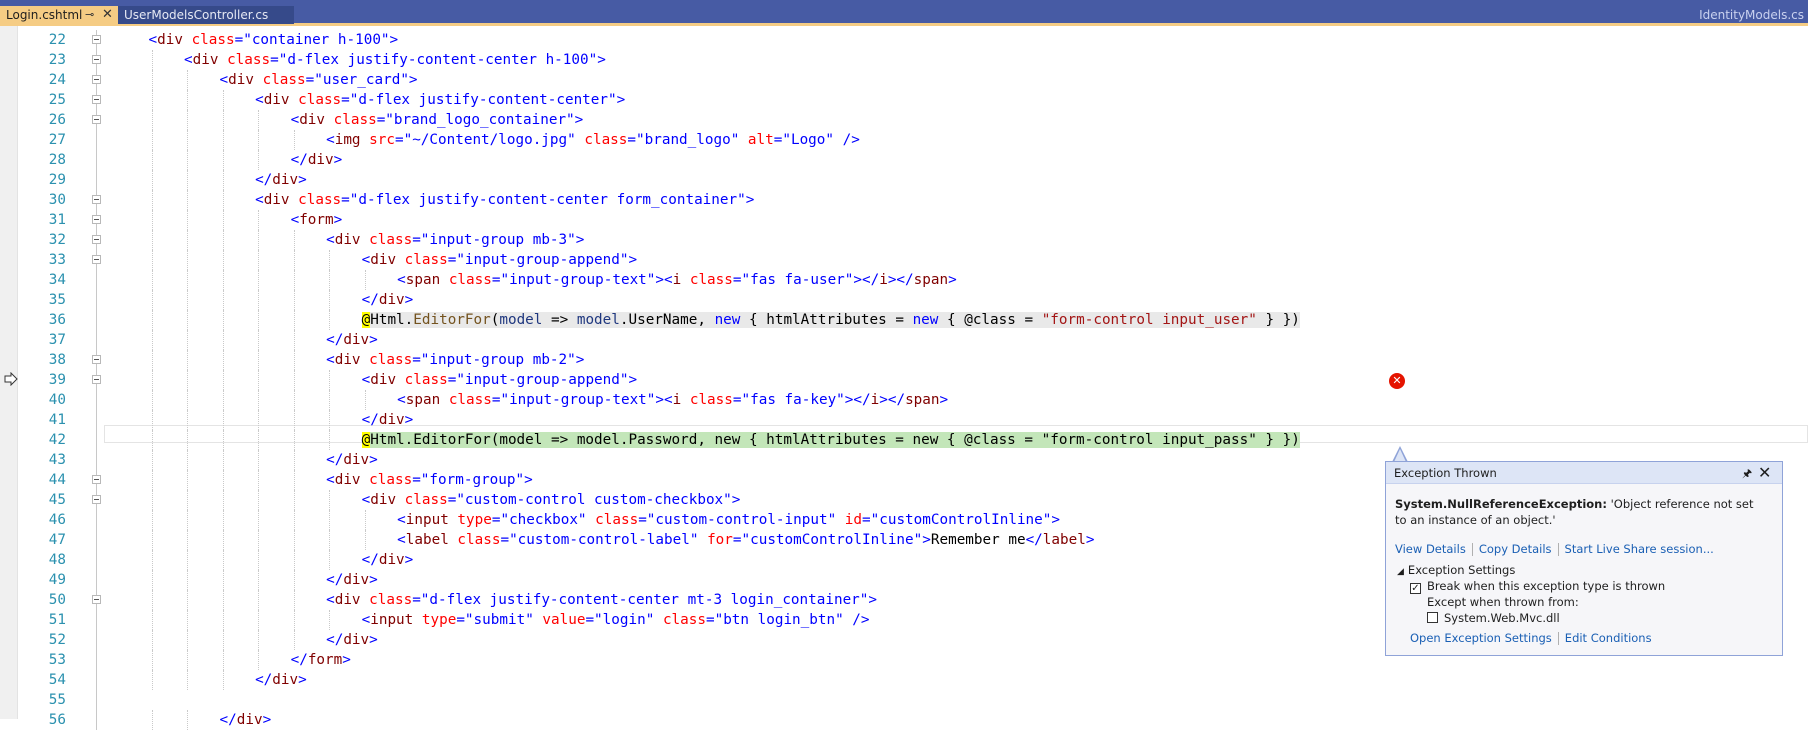  I want to click on code-line: 39 <div class="input-group-append">, so click(904, 380).